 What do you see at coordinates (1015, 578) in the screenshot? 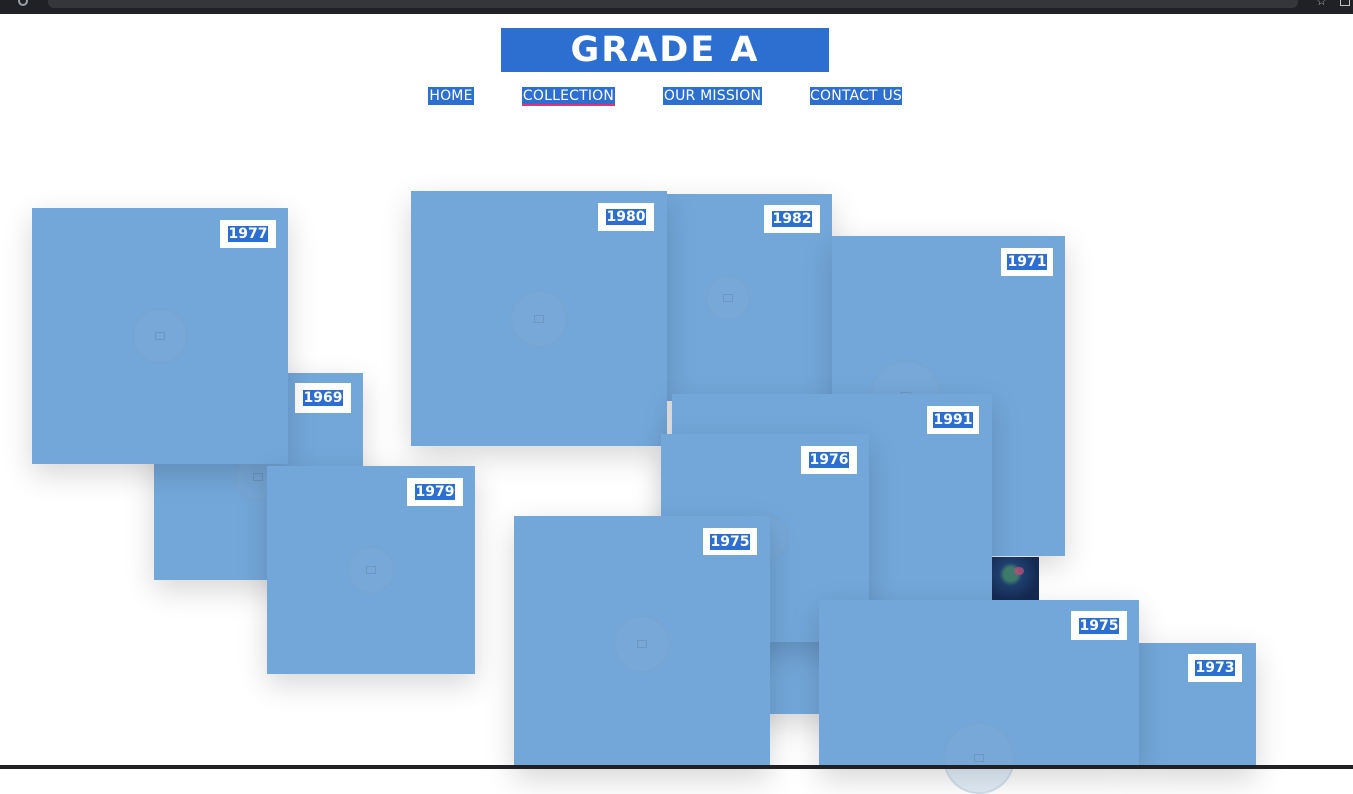
I see `album-cover-thumbnail` at bounding box center [1015, 578].